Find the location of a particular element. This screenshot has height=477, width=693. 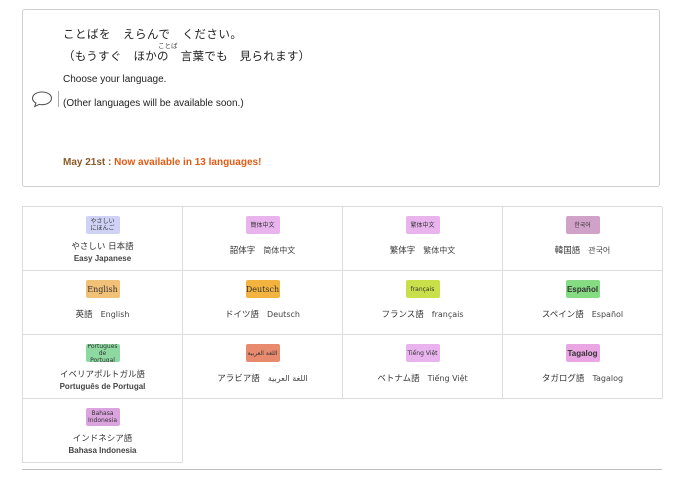

language-badge: Deutsch is located at coordinates (262, 289).